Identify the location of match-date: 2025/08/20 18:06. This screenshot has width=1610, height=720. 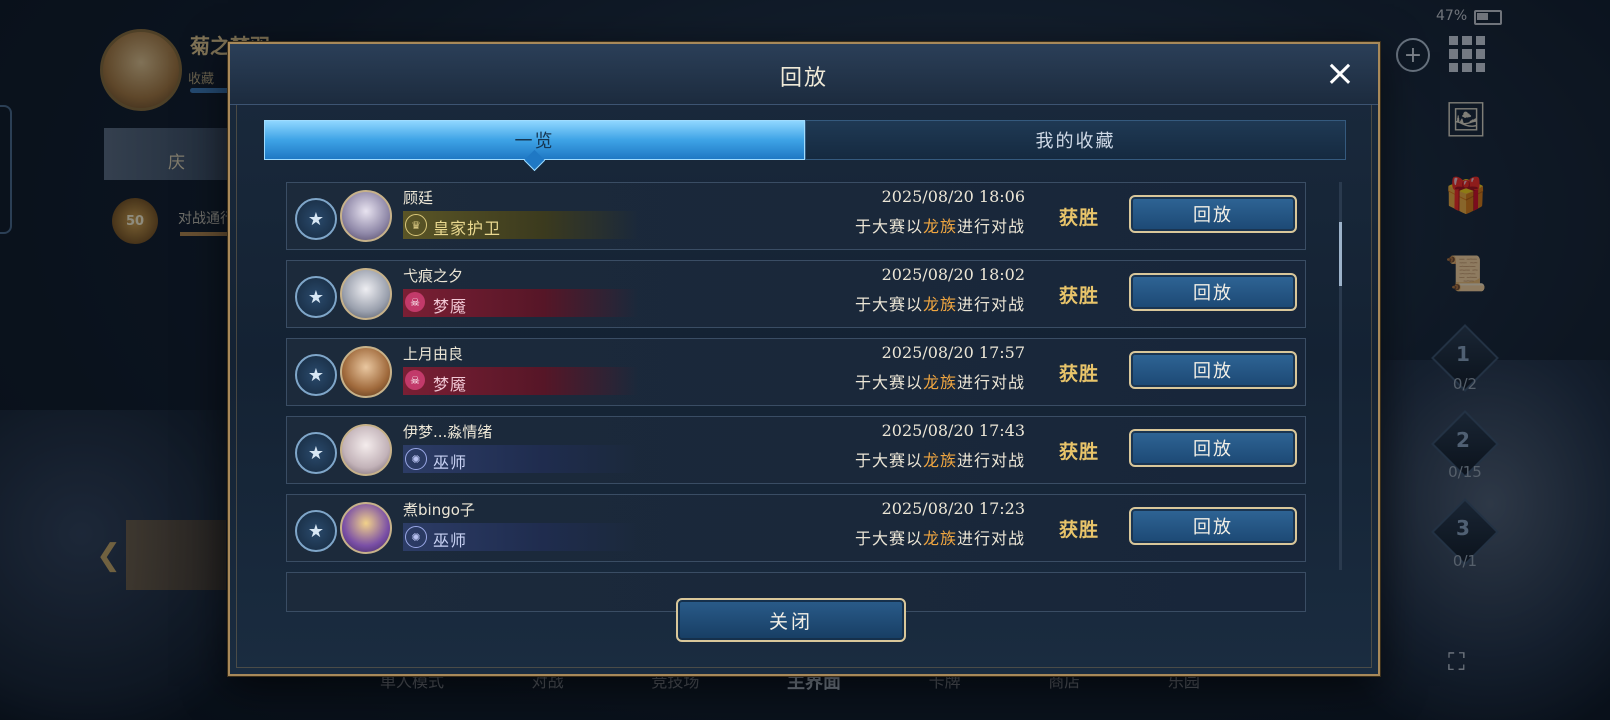
(953, 196).